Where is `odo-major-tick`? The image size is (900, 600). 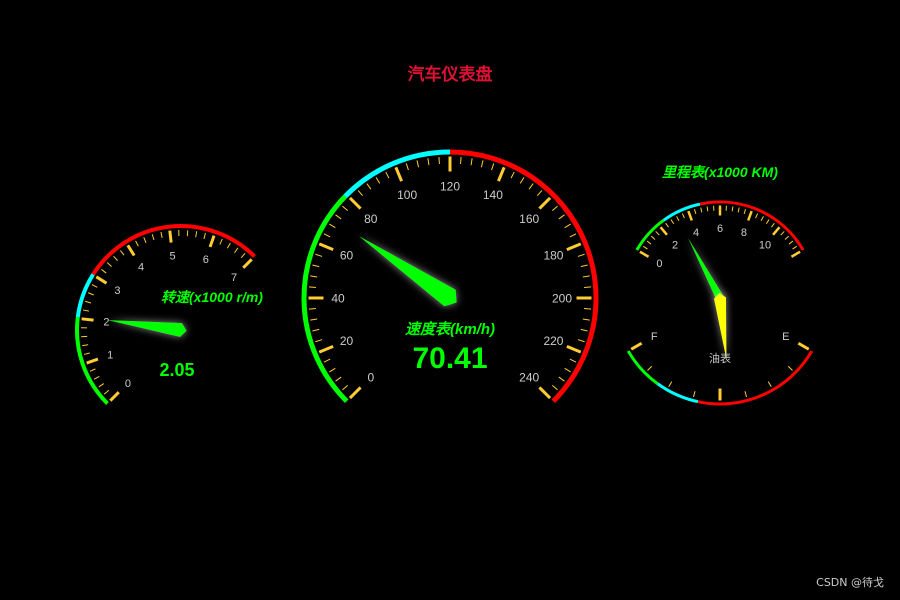
odo-major-tick is located at coordinates (776, 231).